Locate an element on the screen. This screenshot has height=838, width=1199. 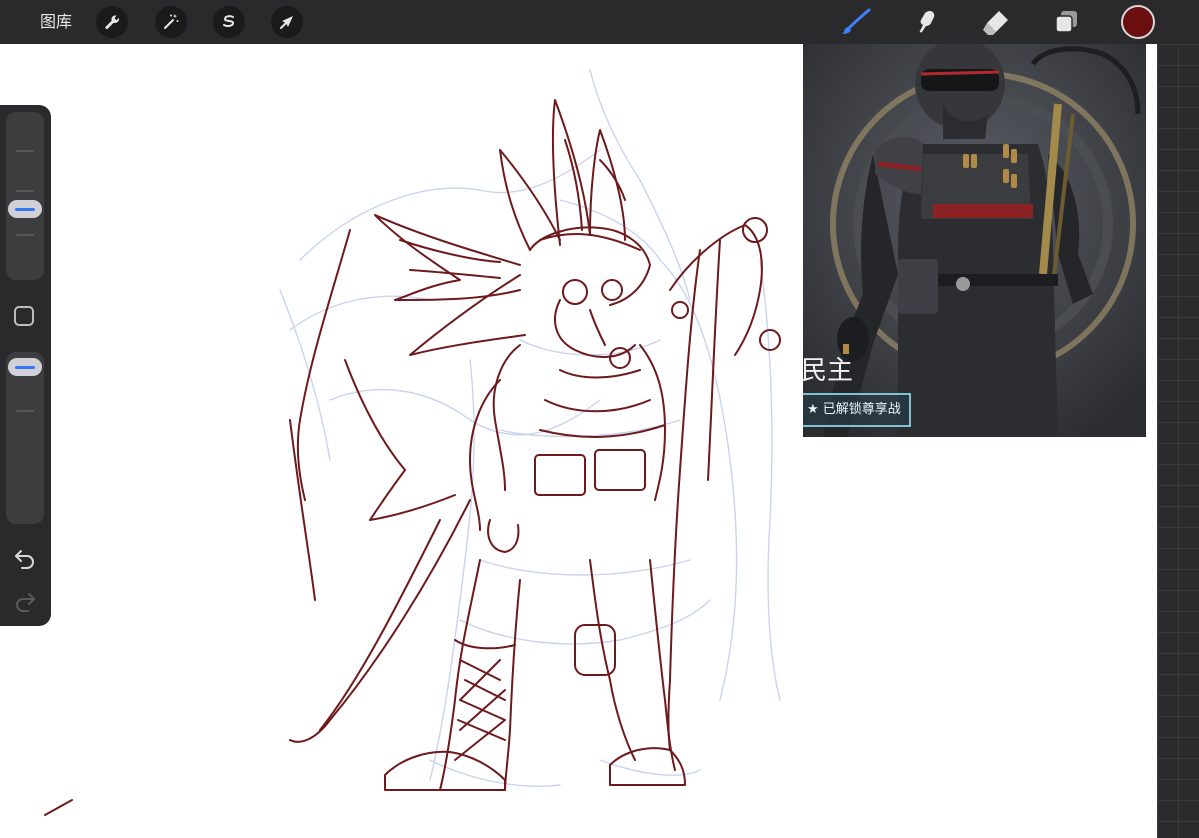
reference-badge: ★ 已解锁尊享战 is located at coordinates (857, 410).